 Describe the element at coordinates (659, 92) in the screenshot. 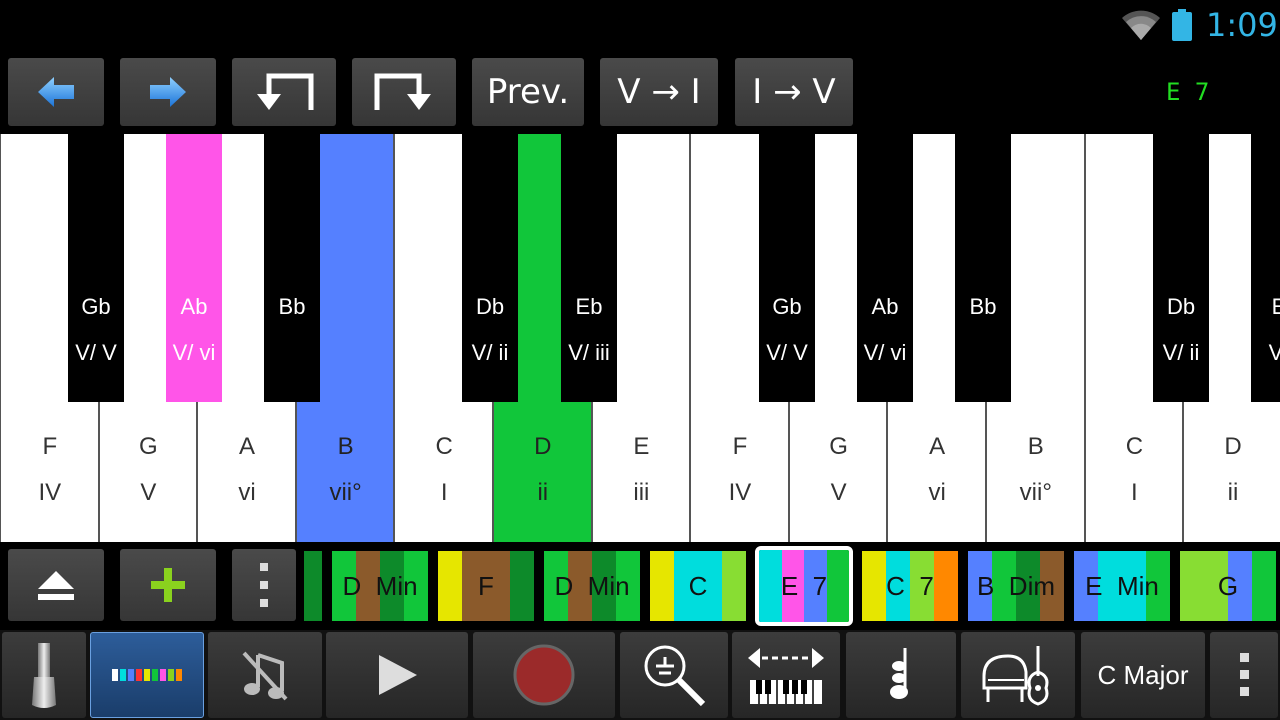

I see `v-to-i-button: V → I` at that location.